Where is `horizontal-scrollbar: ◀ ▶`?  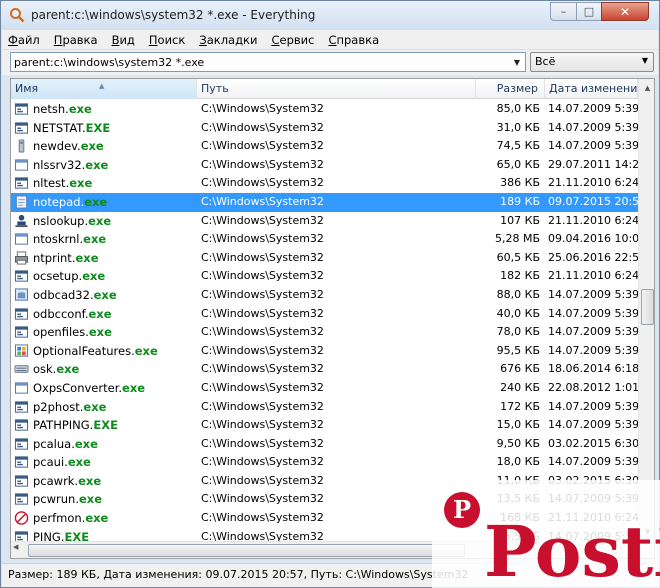
horizontal-scrollbar: ◀ ▶ is located at coordinates (324, 549).